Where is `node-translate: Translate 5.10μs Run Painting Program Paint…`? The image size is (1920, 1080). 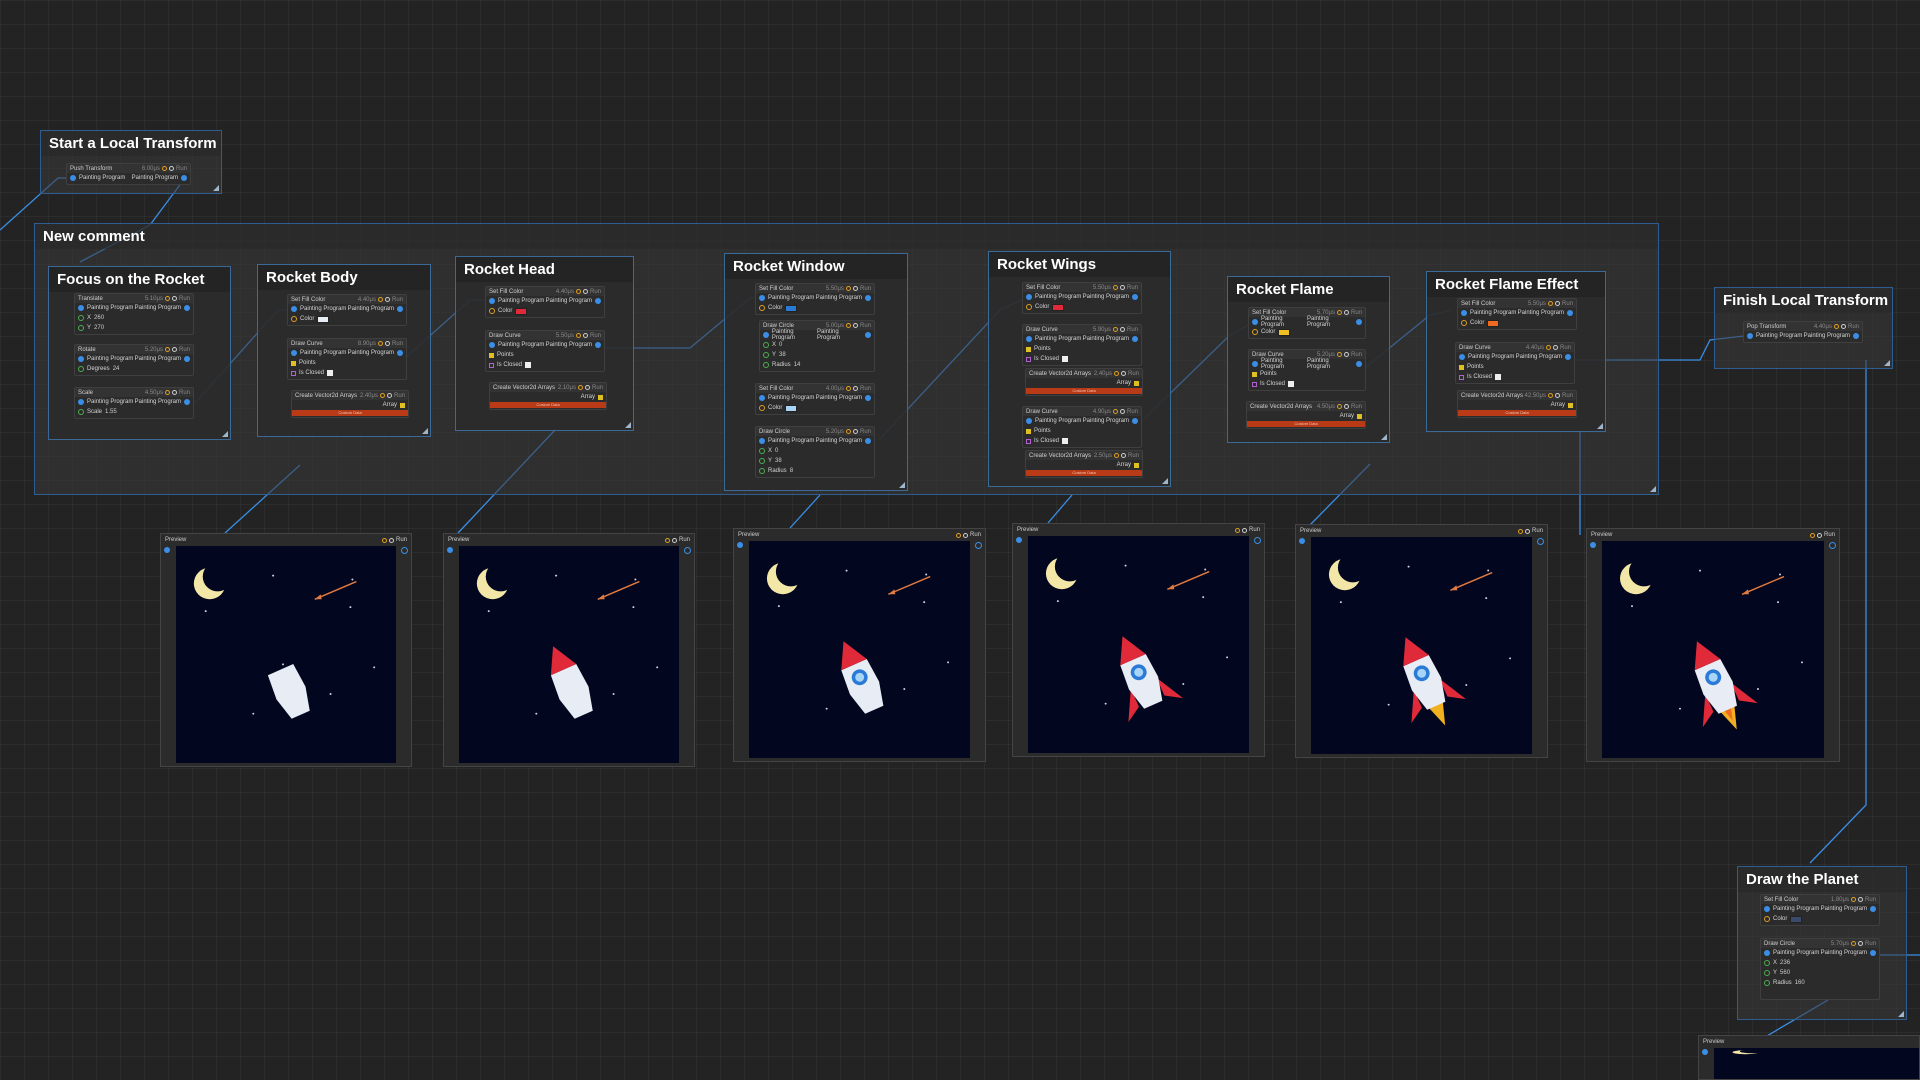
node-translate: Translate 5.10μs Run Painting Program Paint… is located at coordinates (134, 314).